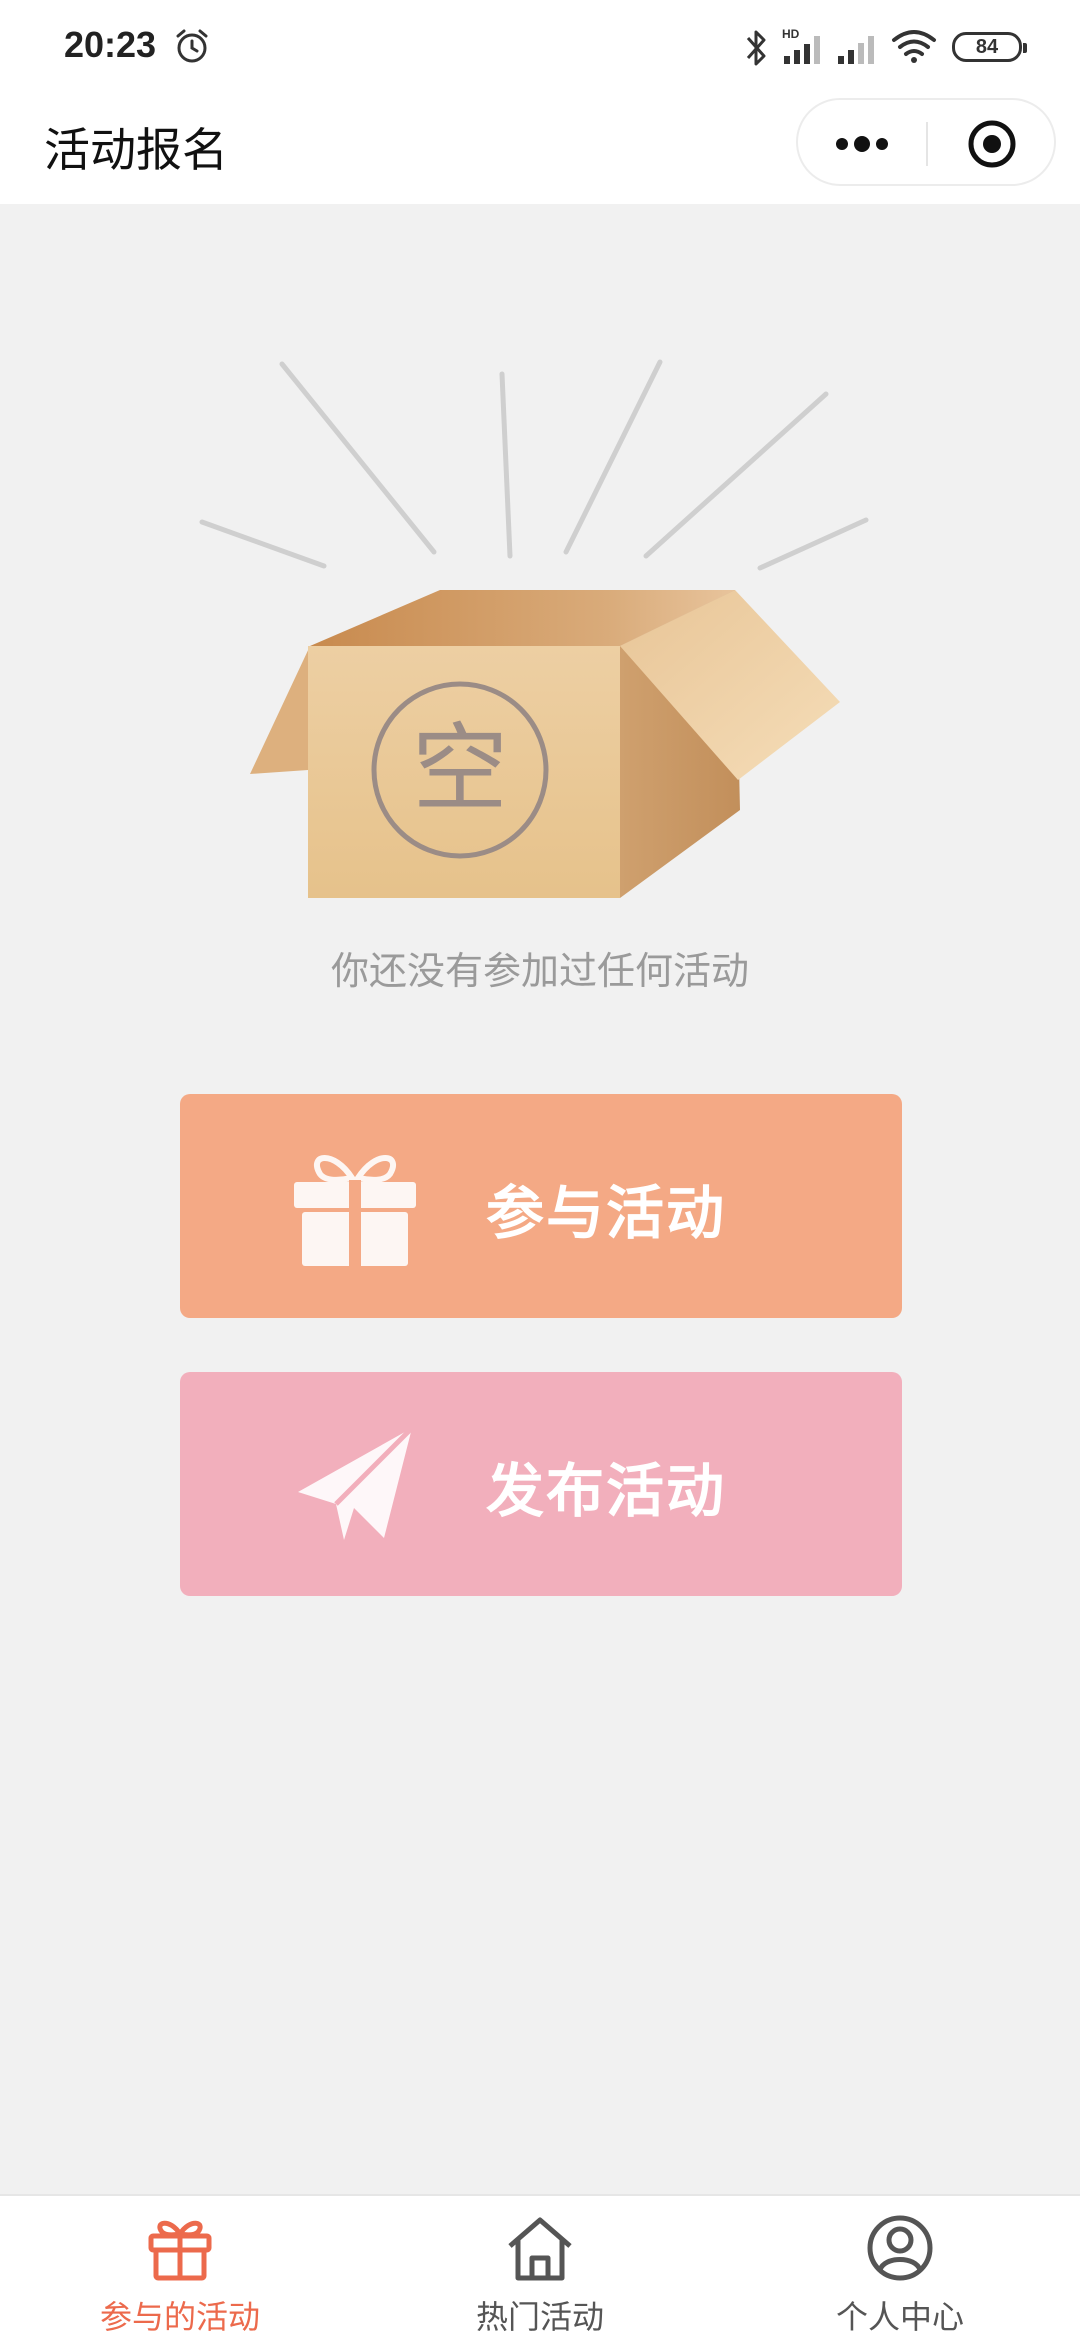 Image resolution: width=1080 pixels, height=2340 pixels. I want to click on bluetooth-icon, so click(756, 48).